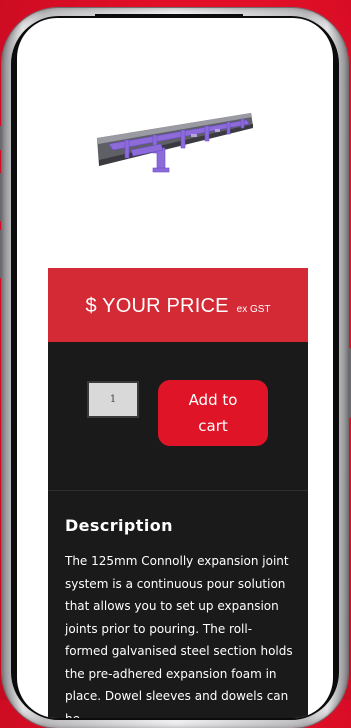 The image size is (351, 728). Describe the element at coordinates (178, 490) in the screenshot. I see `section-divider` at that location.